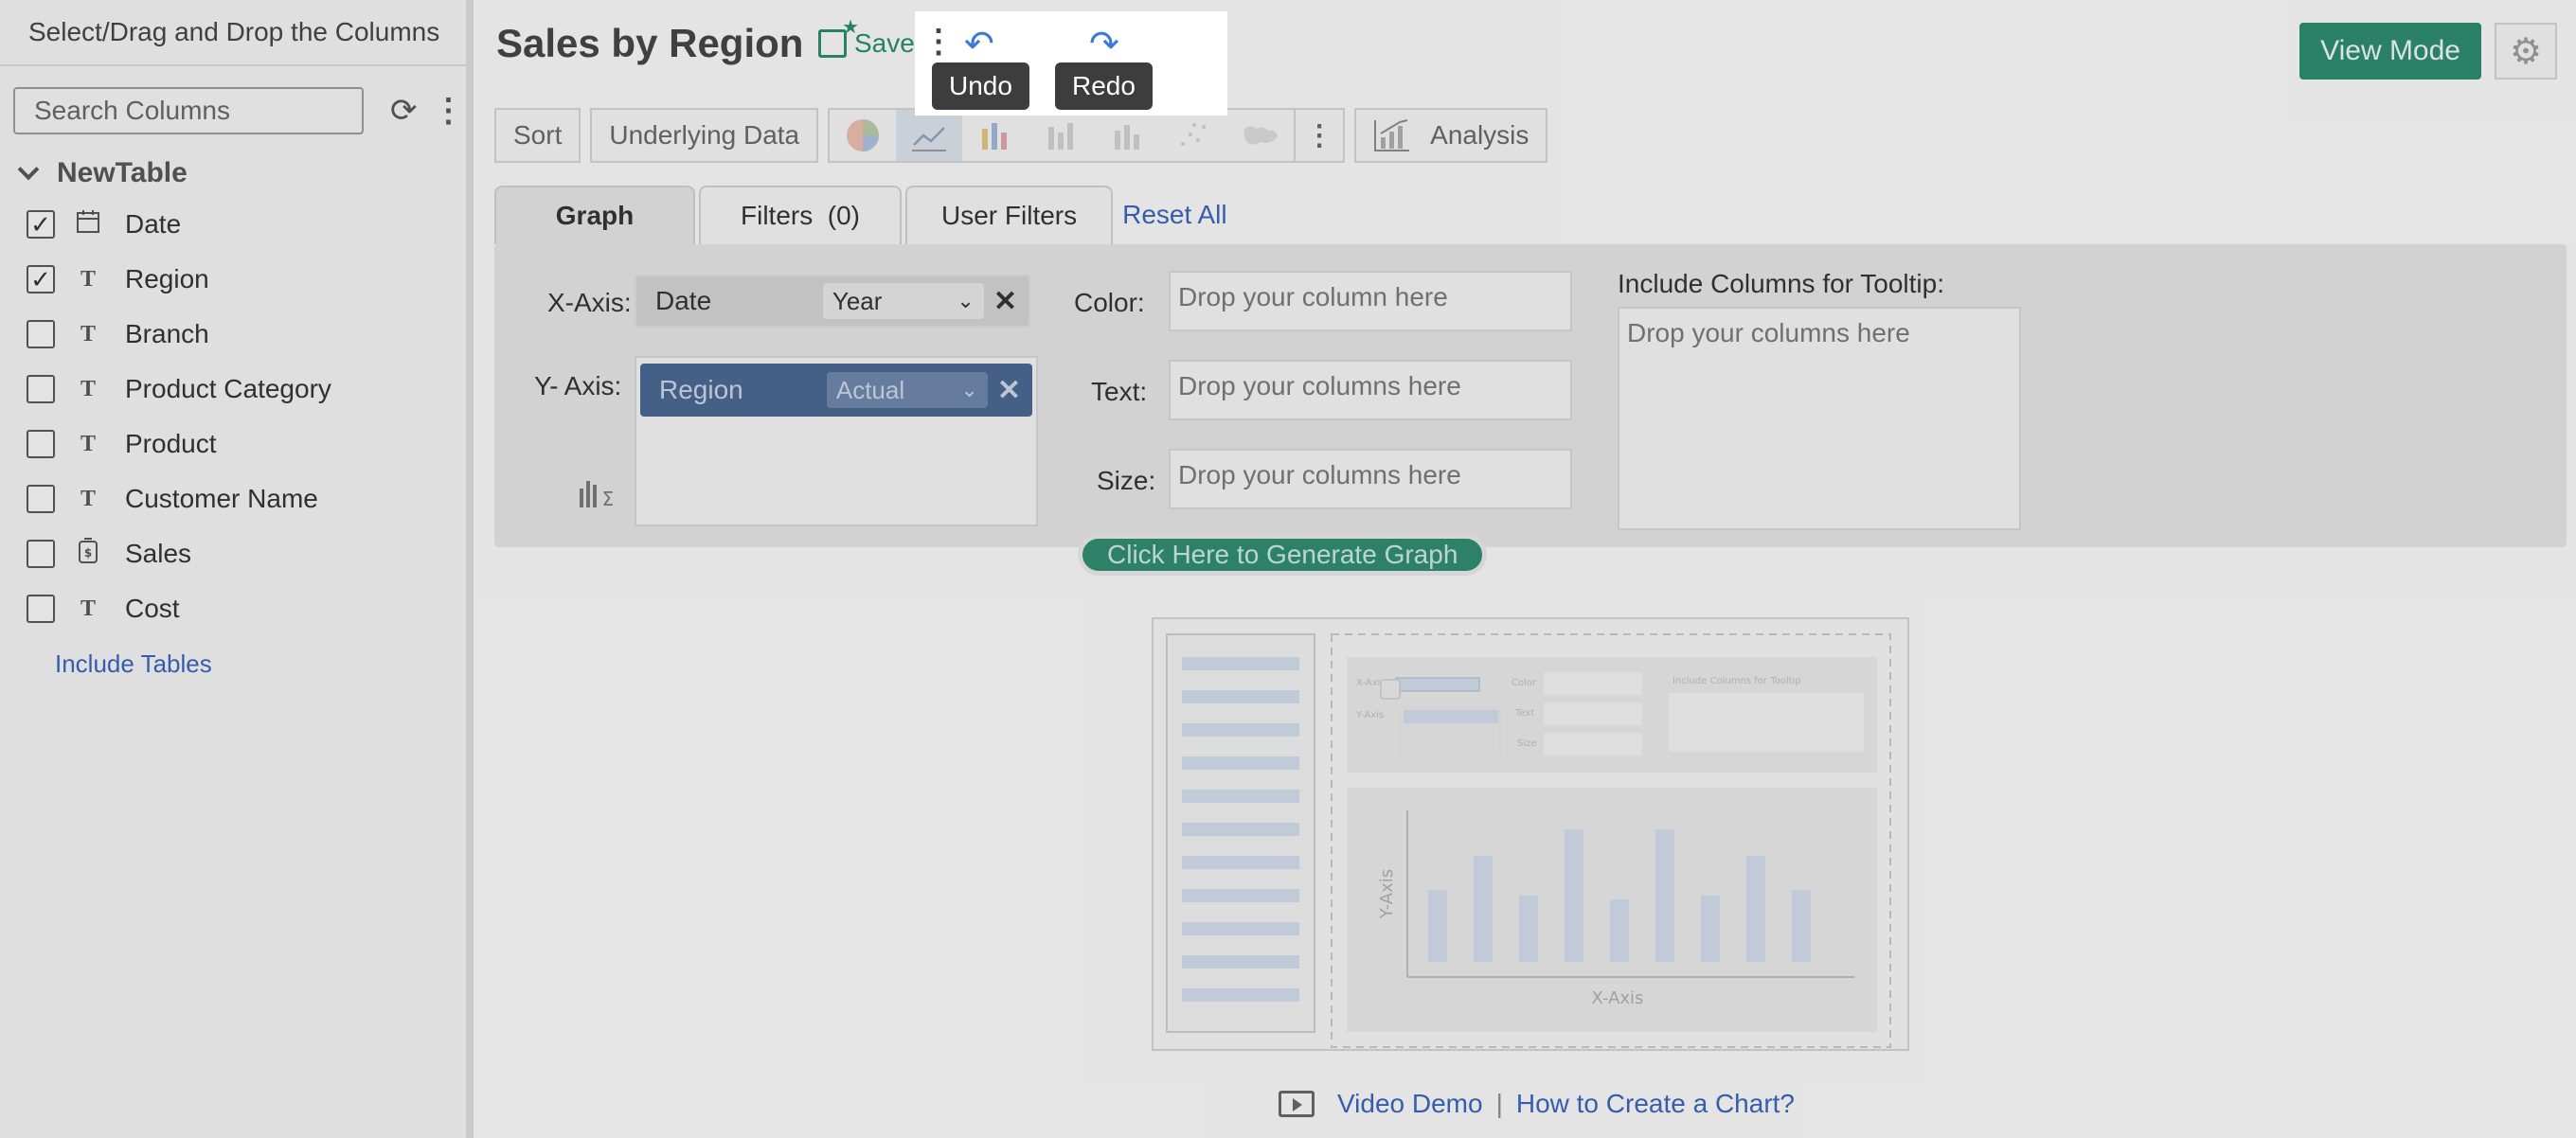  I want to click on column-label: Region, so click(167, 279).